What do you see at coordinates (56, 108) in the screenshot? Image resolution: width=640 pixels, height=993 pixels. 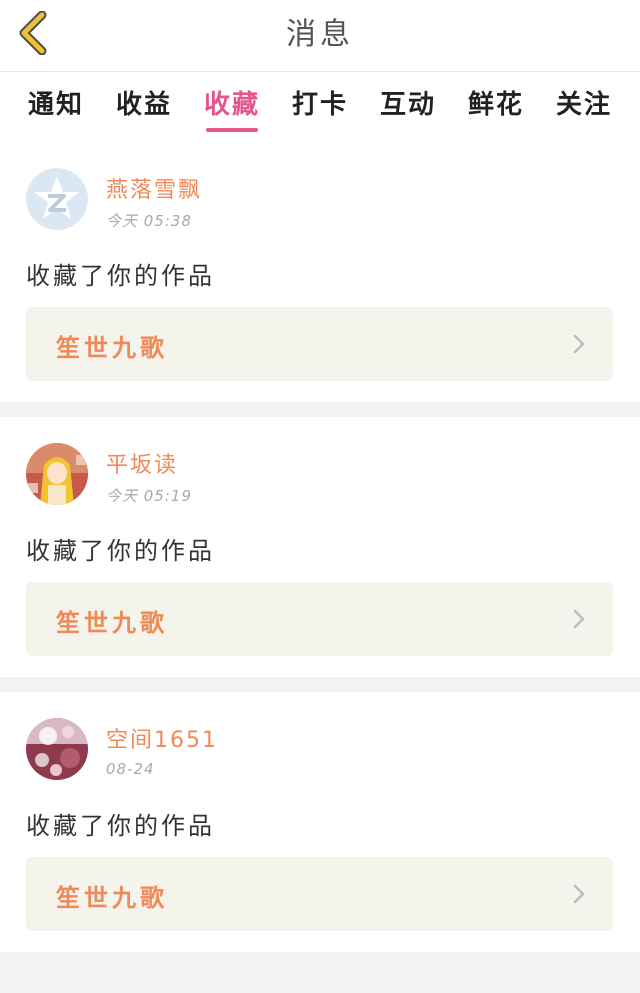 I see `tab-notifications: 通知` at bounding box center [56, 108].